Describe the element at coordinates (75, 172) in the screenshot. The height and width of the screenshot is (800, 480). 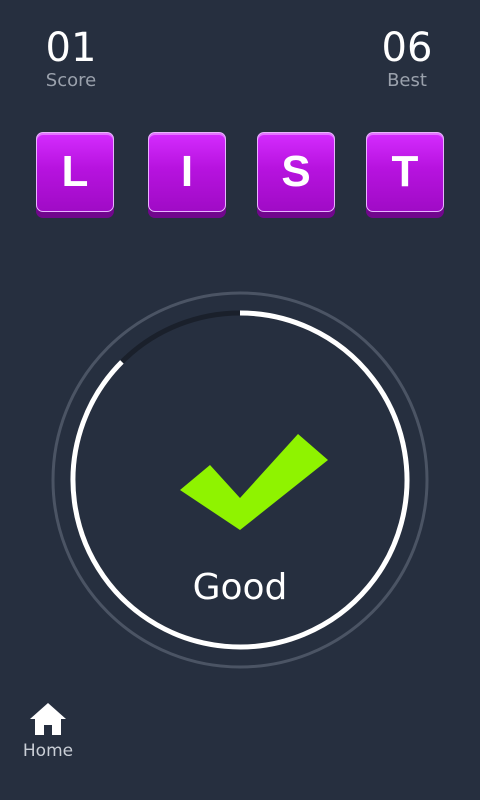
I see `letter-tile-1: L` at that location.